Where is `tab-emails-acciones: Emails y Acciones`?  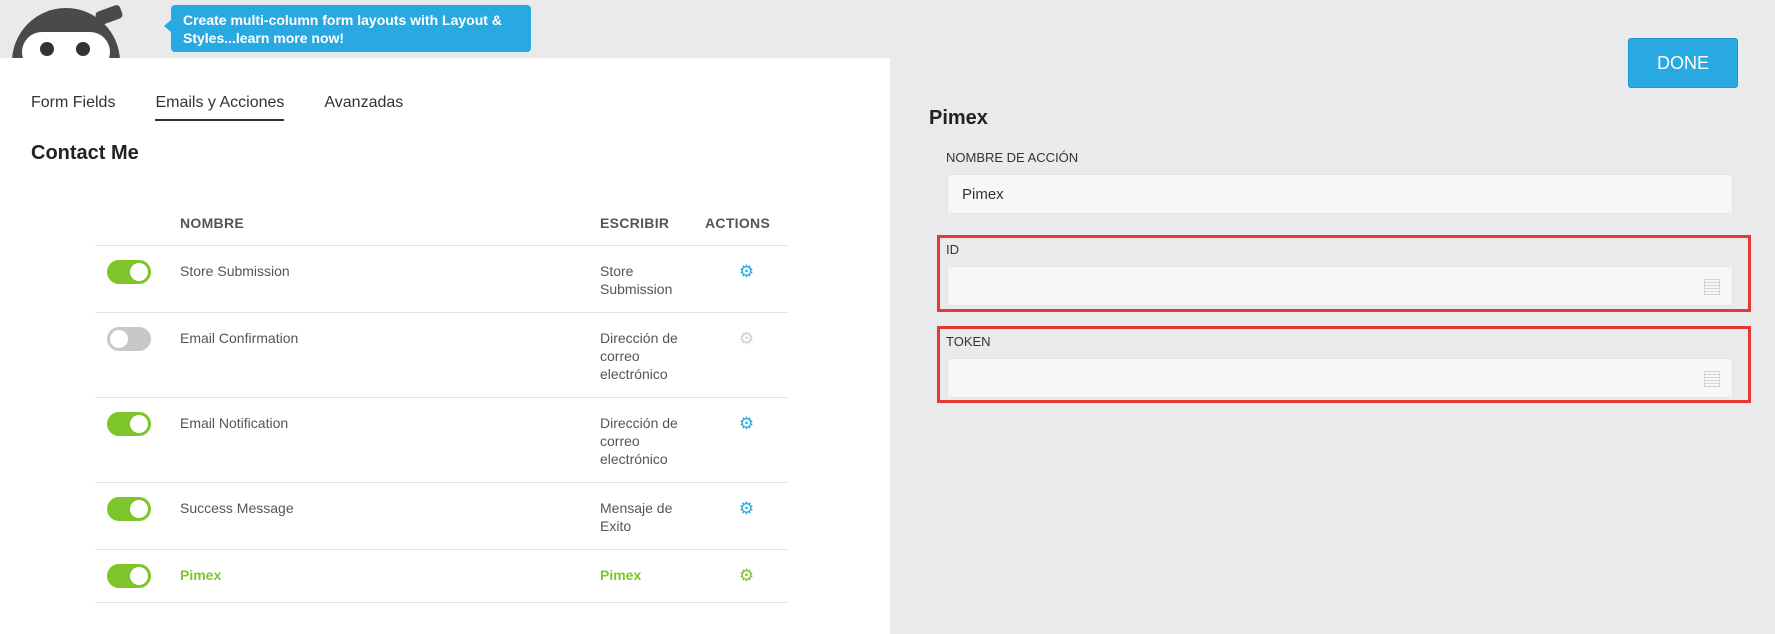
tab-emails-acciones: Emails y Acciones is located at coordinates (220, 107).